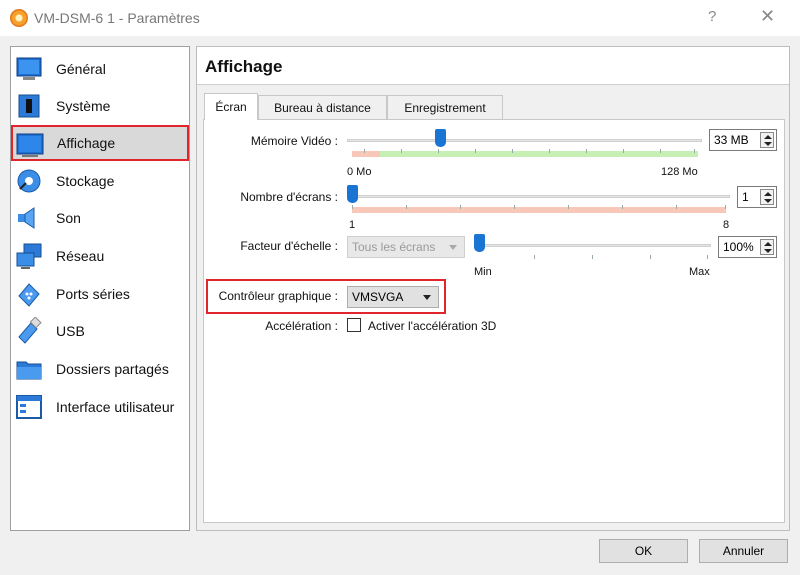 This screenshot has height=575, width=800. What do you see at coordinates (26, 218) in the screenshot?
I see `sound-icon` at bounding box center [26, 218].